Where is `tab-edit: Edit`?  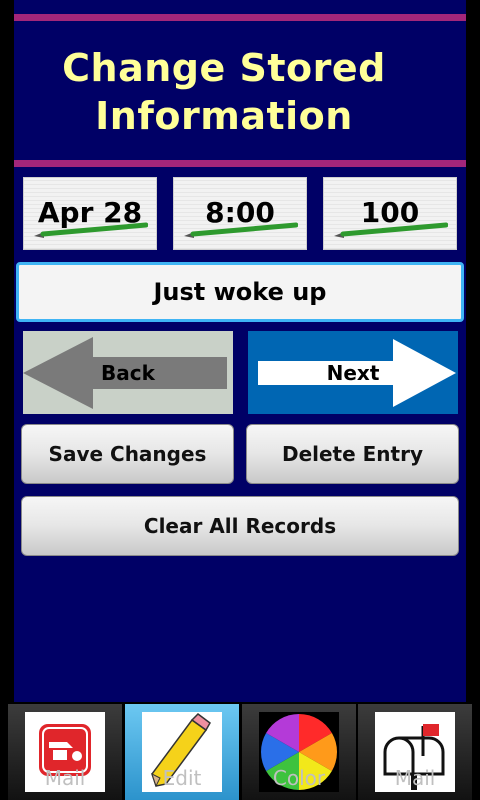
tab-edit: Edit is located at coordinates (182, 752).